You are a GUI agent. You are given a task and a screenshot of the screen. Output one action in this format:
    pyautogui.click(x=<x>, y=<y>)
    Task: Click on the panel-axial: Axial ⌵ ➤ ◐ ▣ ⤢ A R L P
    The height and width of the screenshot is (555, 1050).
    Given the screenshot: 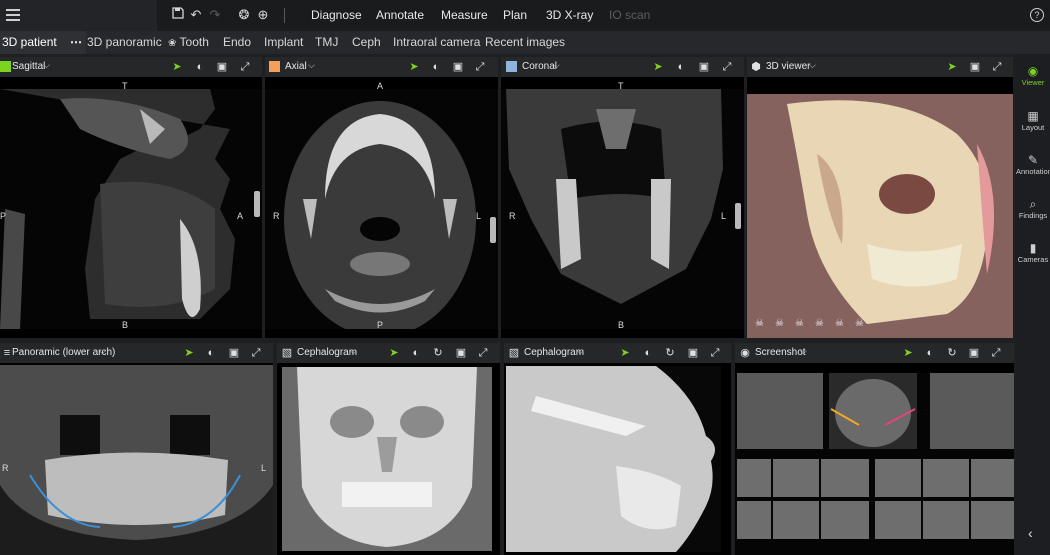 What is the action you would take?
    pyautogui.click(x=381, y=197)
    